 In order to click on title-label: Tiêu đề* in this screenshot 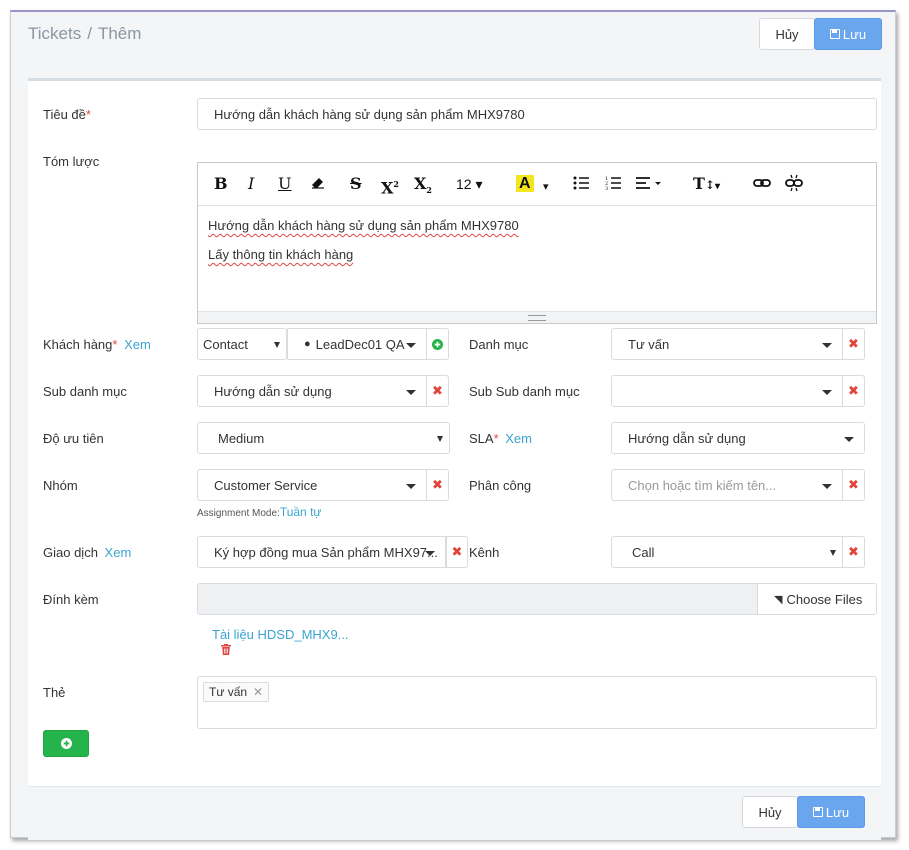, I will do `click(67, 114)`.